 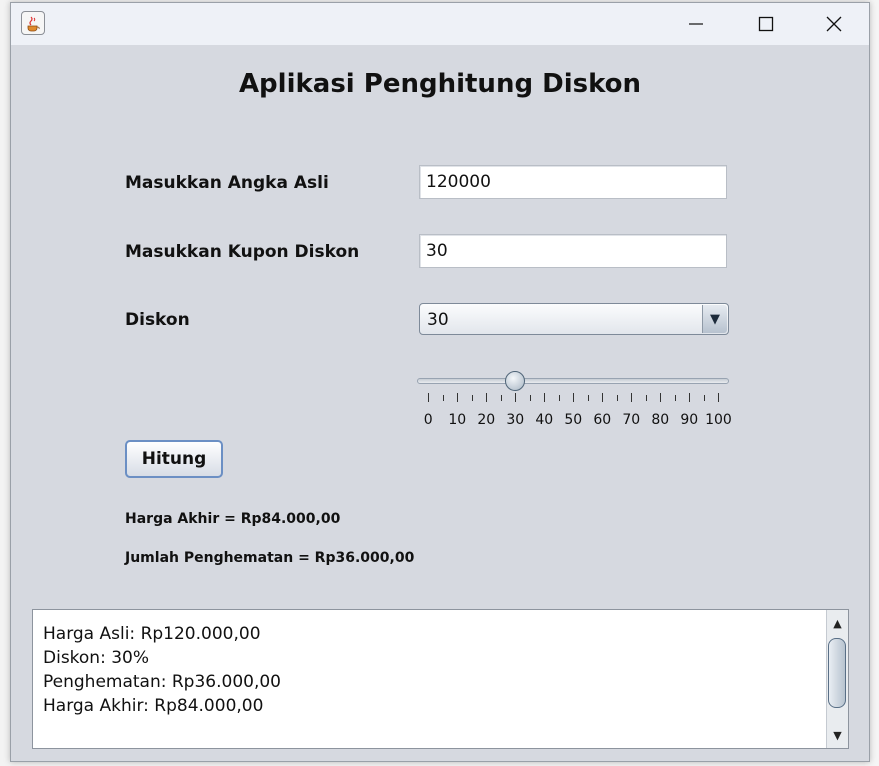 I want to click on output-line: Diskon: 30%, so click(x=96, y=658).